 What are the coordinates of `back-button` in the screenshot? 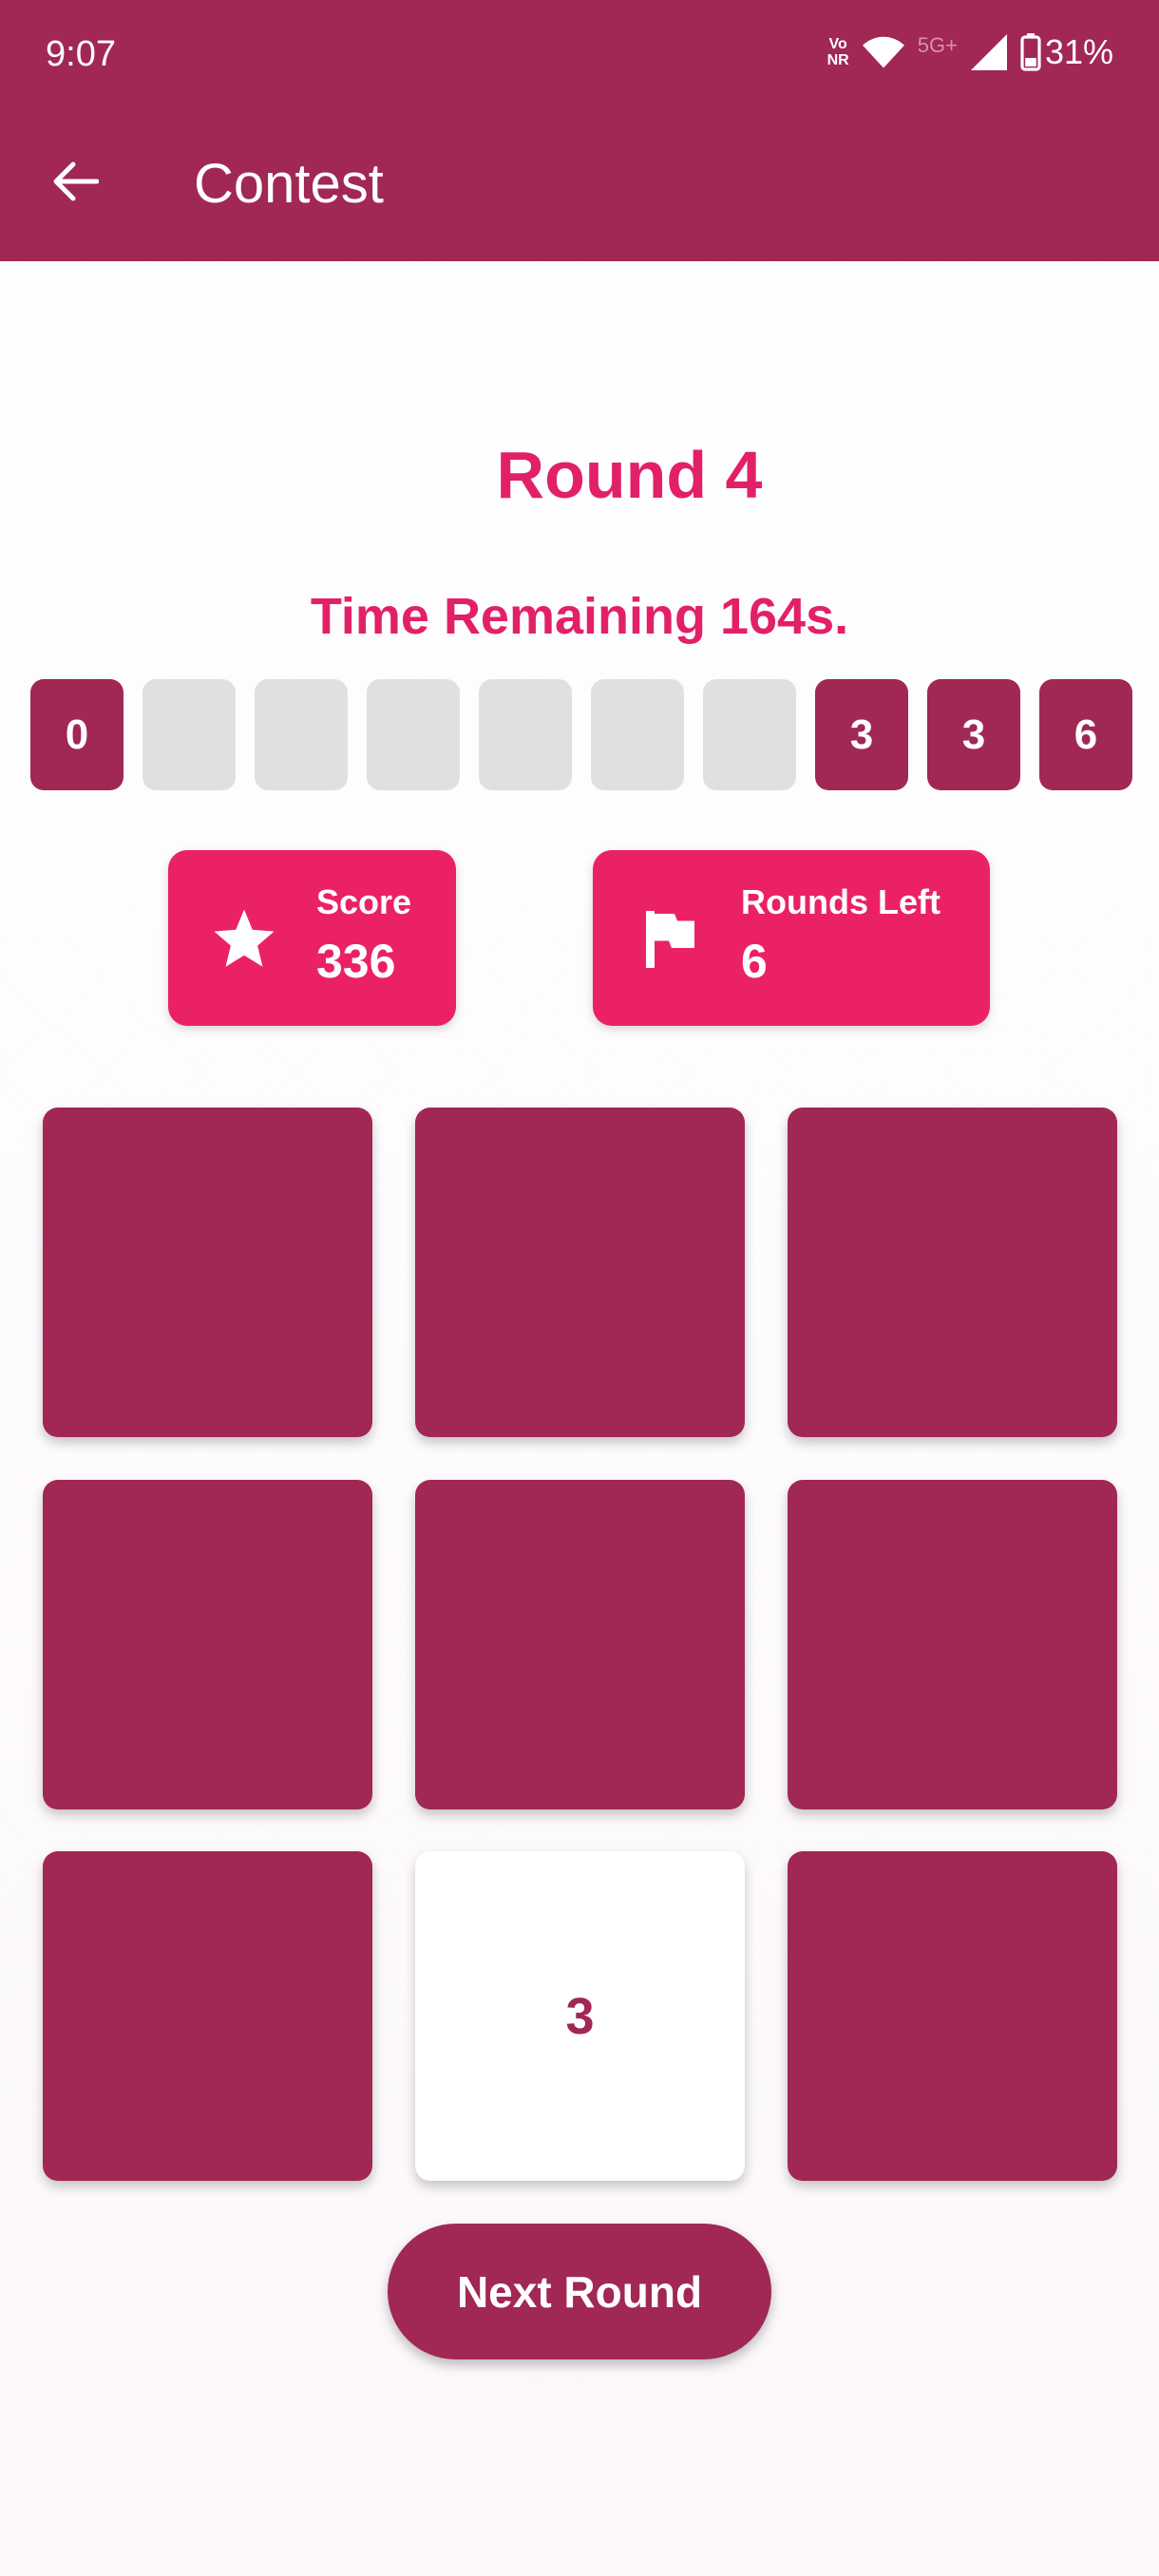 It's located at (75, 181).